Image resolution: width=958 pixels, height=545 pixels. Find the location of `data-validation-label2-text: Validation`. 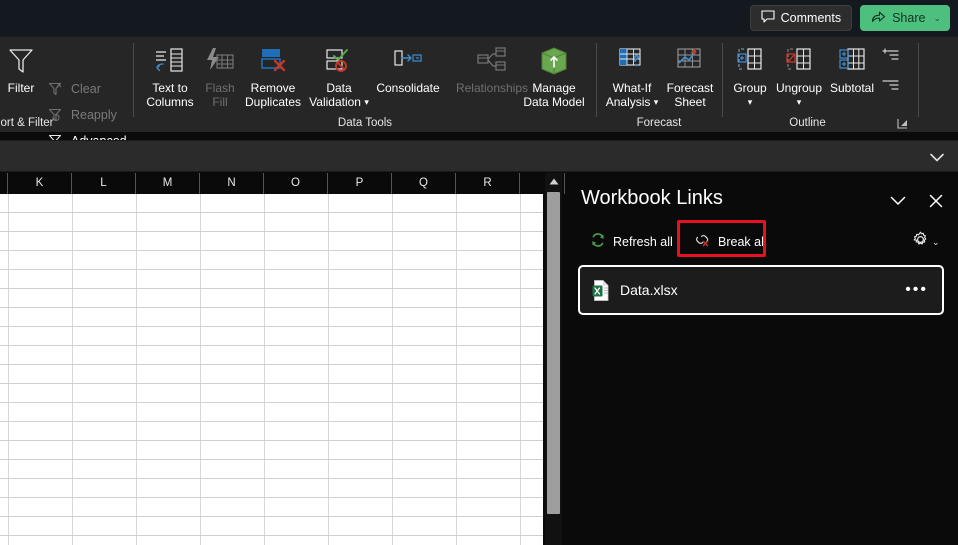

data-validation-label2-text: Validation is located at coordinates (335, 102).